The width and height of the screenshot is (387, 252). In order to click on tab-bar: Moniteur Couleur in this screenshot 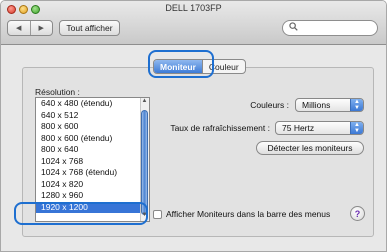, I will do `click(199, 66)`.